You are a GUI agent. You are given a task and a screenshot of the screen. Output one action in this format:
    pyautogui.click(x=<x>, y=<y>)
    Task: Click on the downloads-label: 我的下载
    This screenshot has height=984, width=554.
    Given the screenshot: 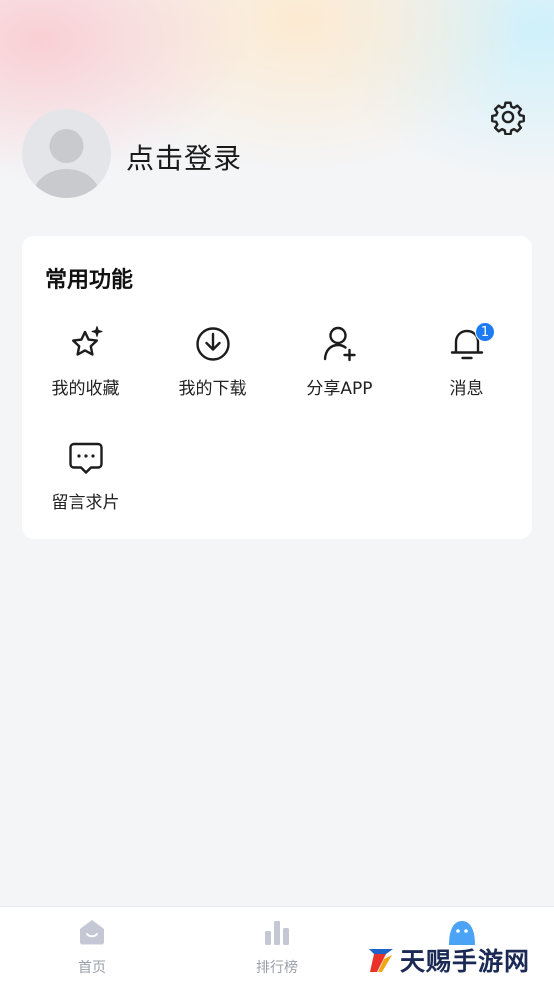 What is the action you would take?
    pyautogui.click(x=212, y=389)
    